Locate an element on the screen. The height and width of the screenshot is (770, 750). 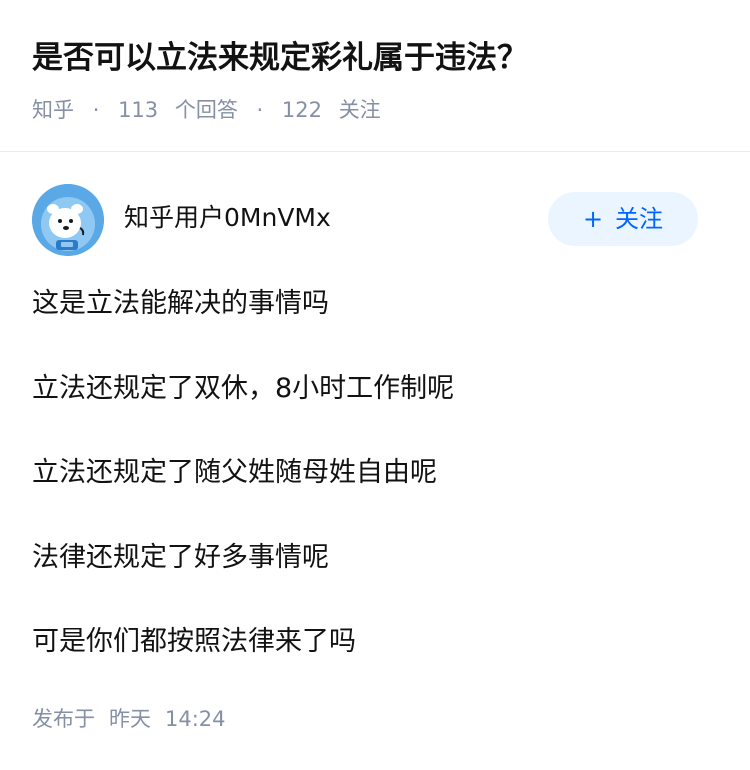
question-meta: 知乎 · 113 个回答 · 122 关注 is located at coordinates (206, 110).